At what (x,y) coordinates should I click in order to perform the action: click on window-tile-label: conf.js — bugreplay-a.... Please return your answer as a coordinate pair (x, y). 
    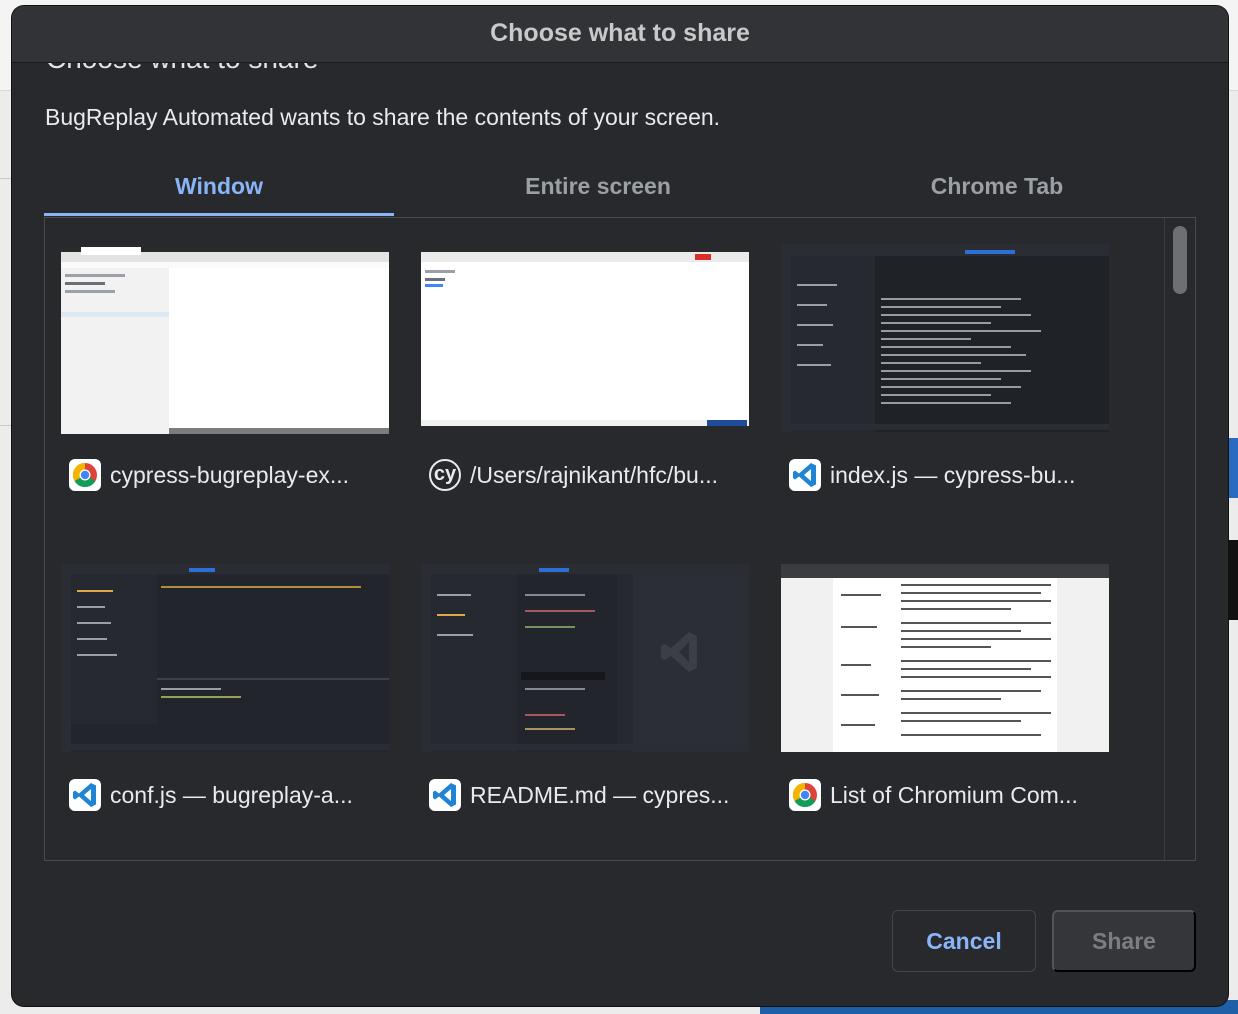
    Looking at the image, I should click on (229, 795).